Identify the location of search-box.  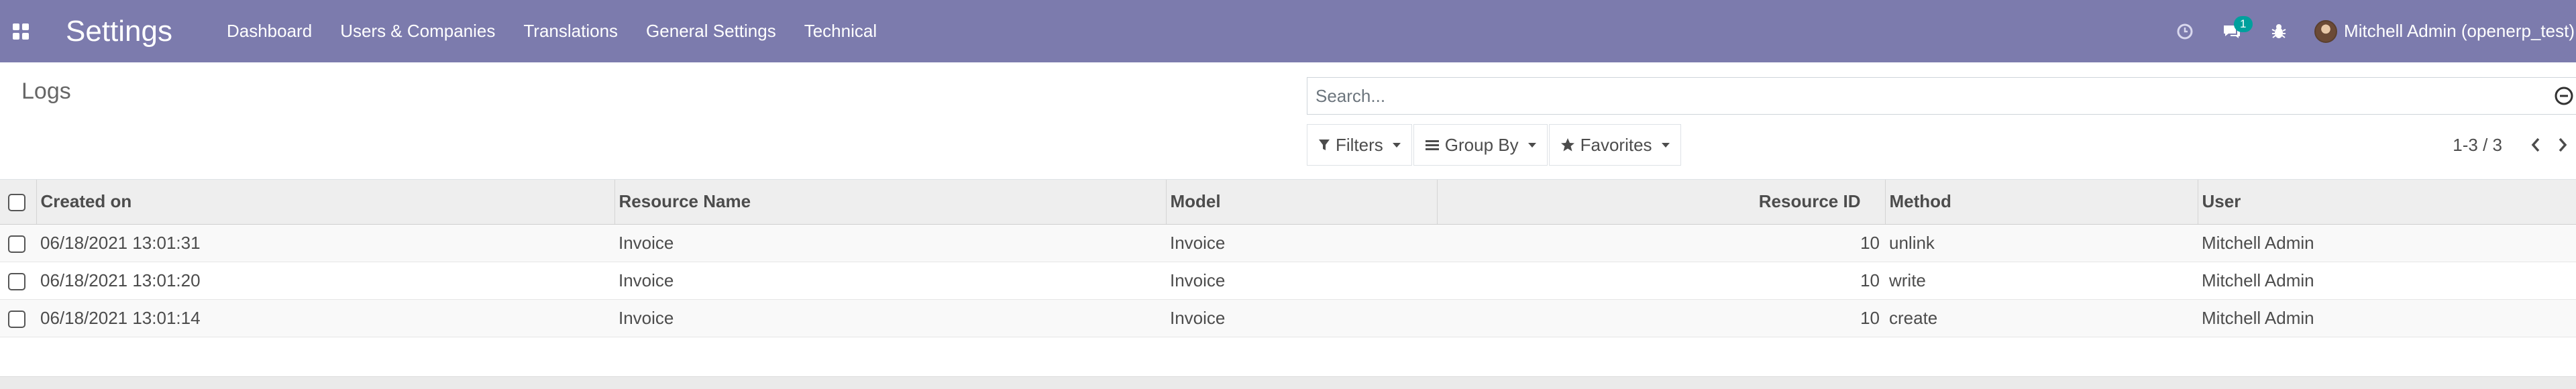
(1941, 96).